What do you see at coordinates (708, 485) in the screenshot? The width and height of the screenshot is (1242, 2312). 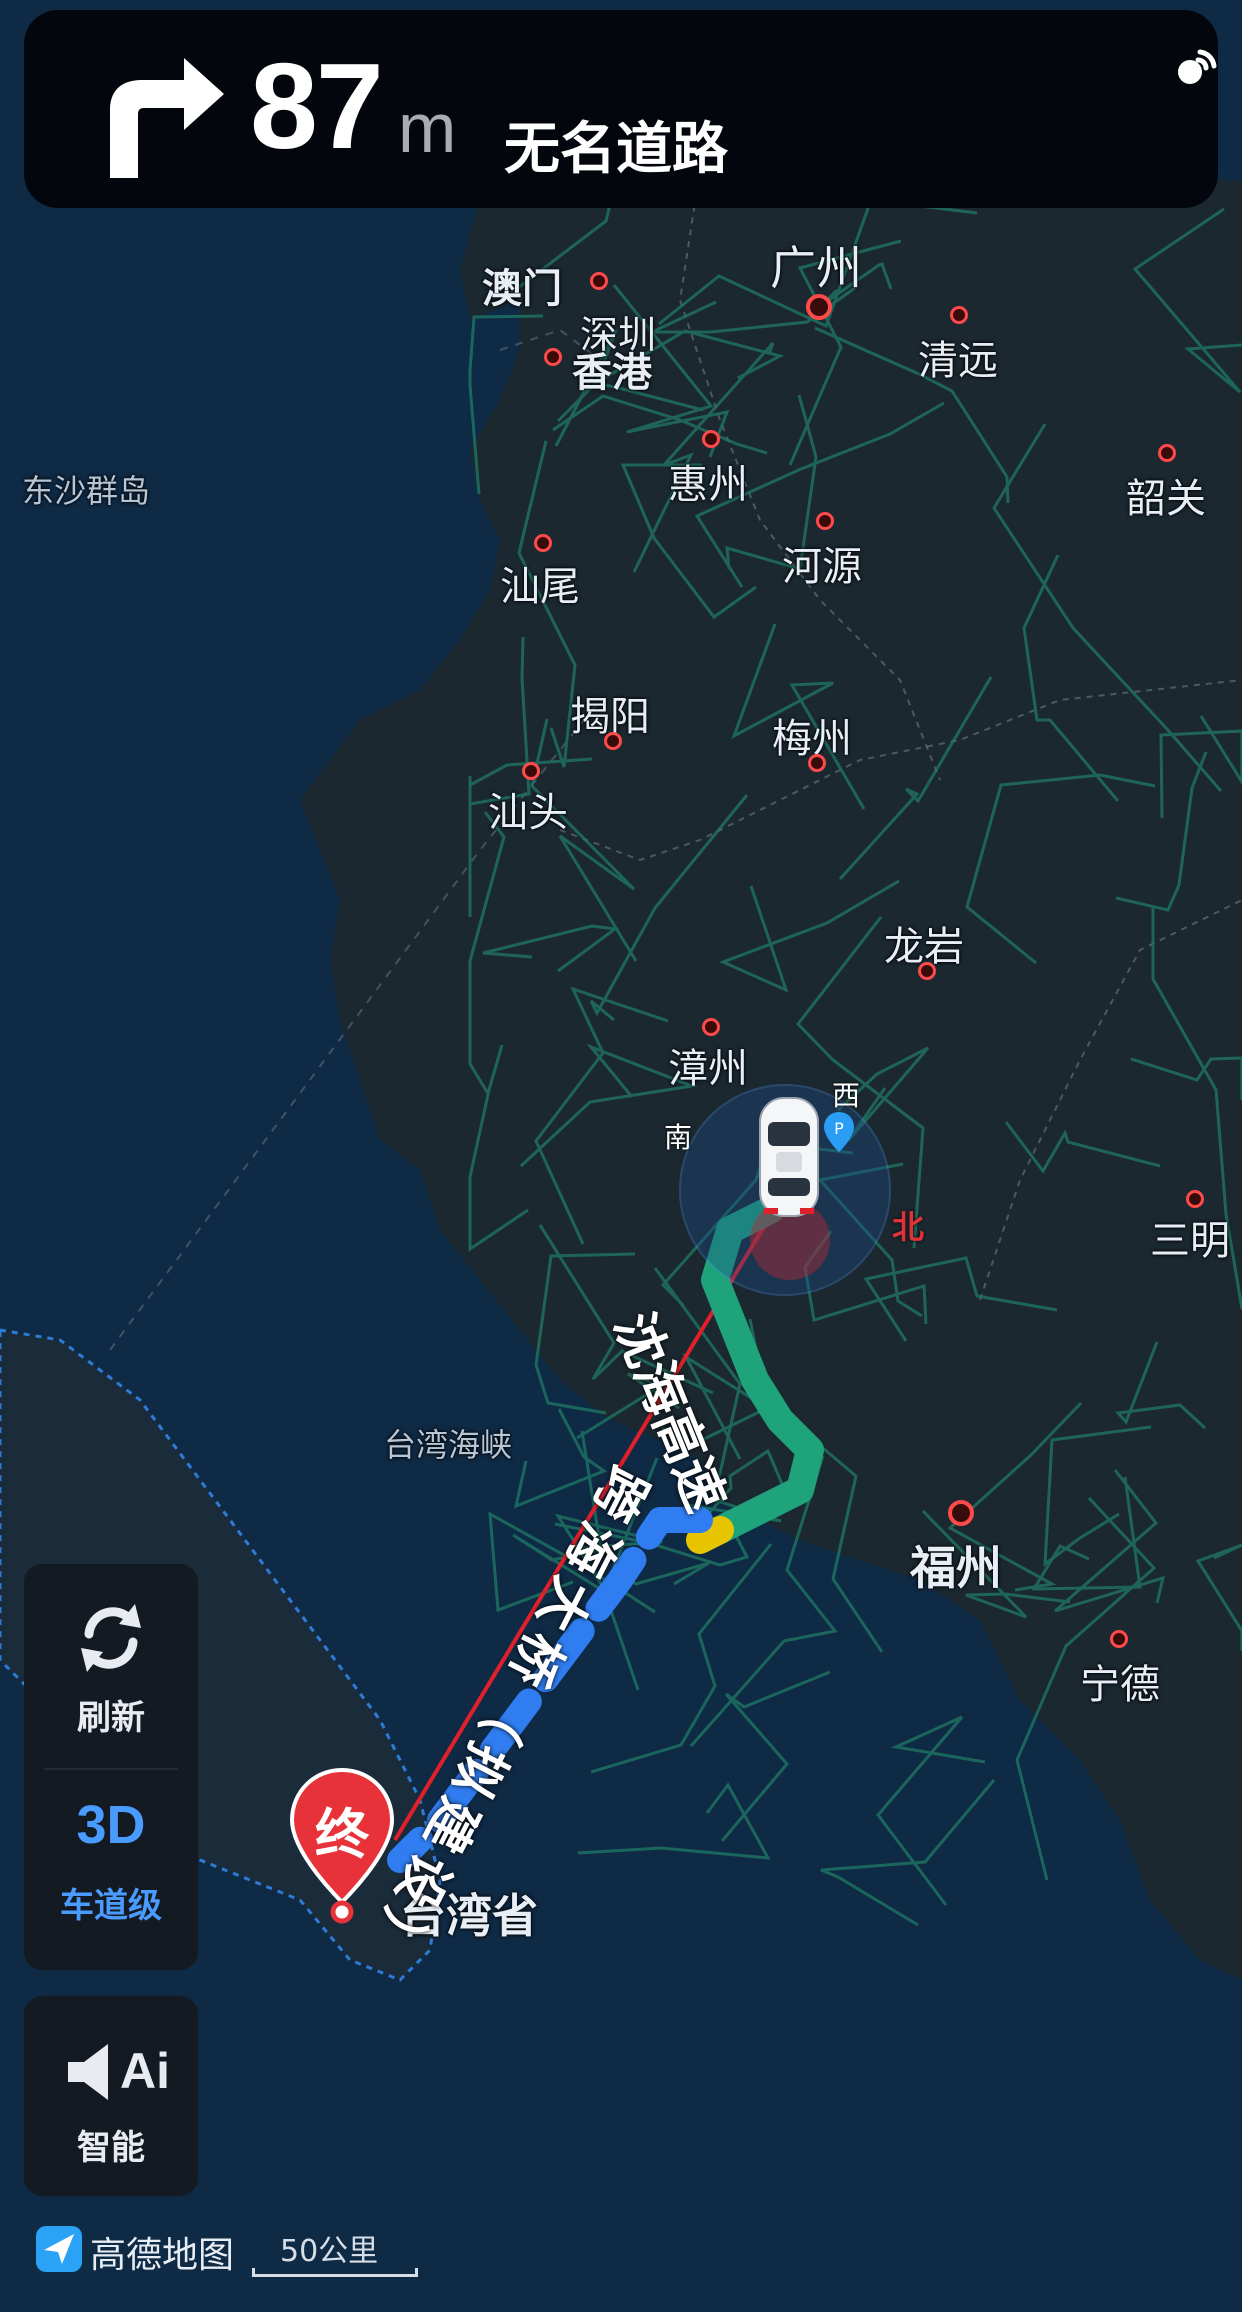 I see `city-label-huizhou: 惠州` at bounding box center [708, 485].